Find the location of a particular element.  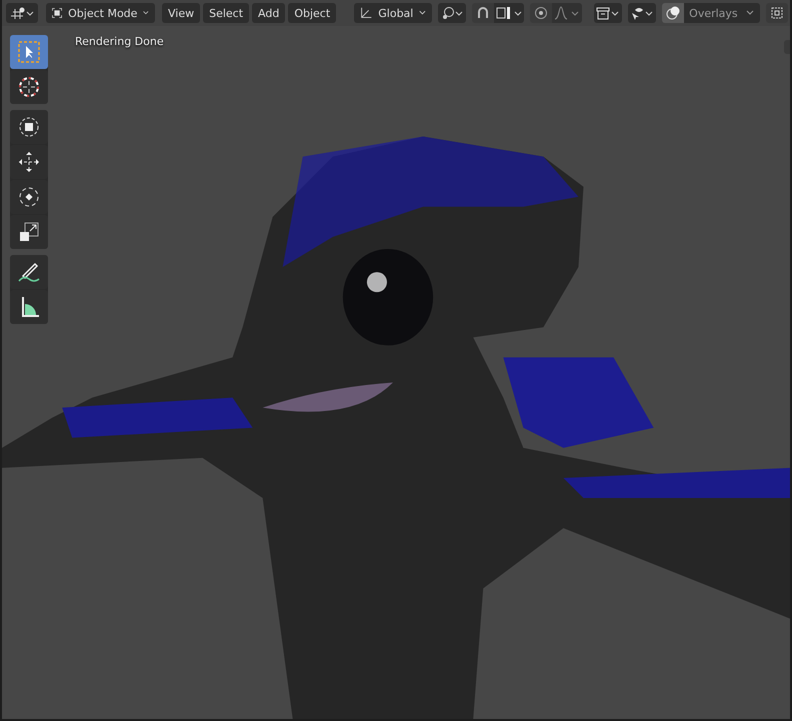

snap-toggle is located at coordinates (483, 13).